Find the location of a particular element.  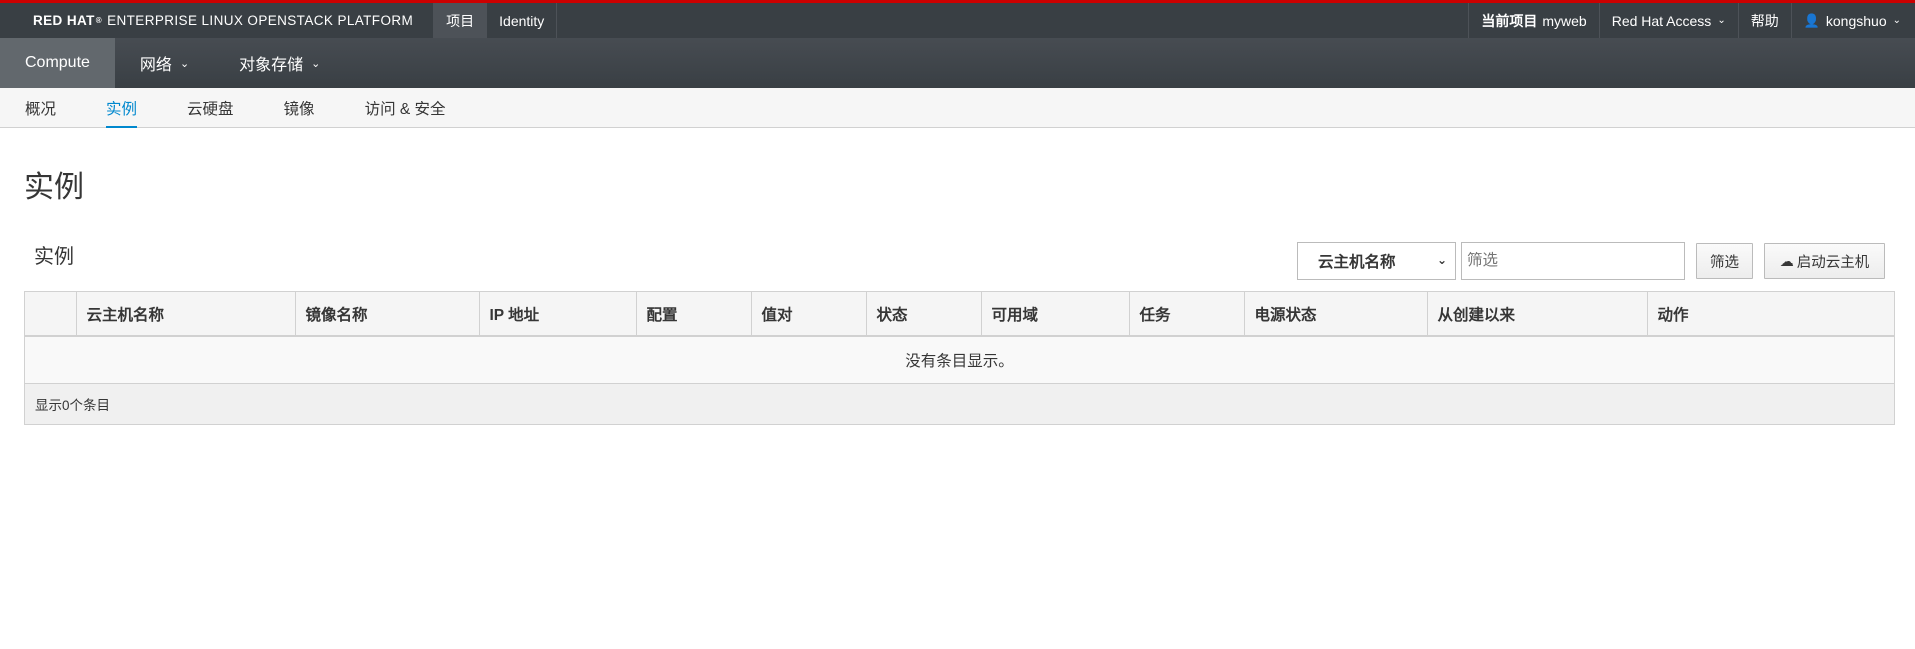

tab-identity: Identity is located at coordinates (522, 20).